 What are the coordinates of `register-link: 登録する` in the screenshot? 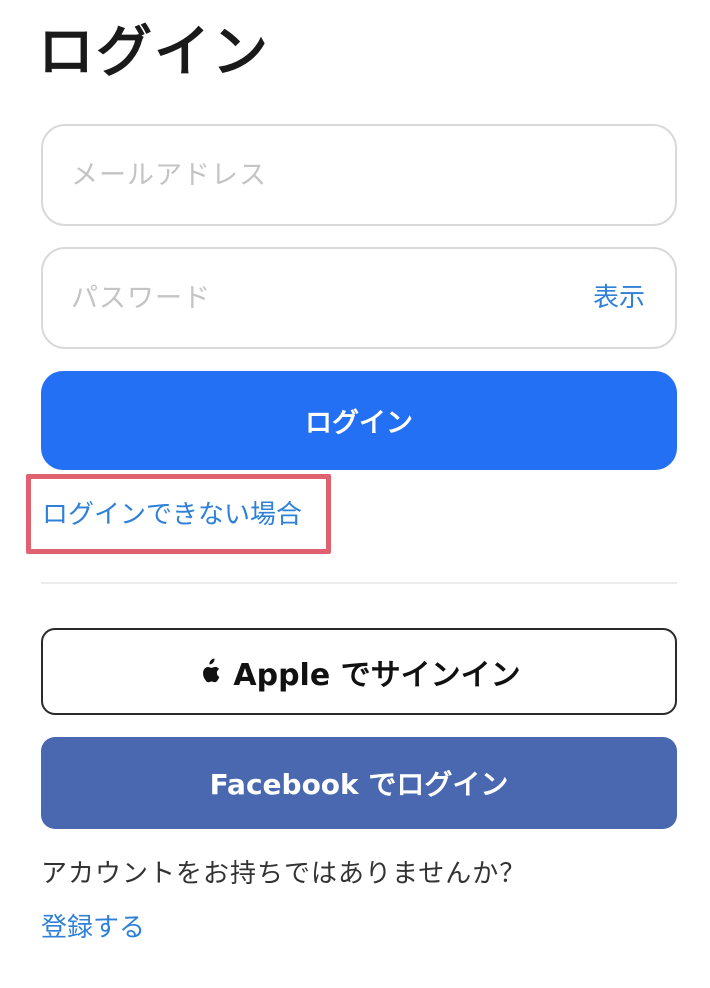 It's located at (93, 928).